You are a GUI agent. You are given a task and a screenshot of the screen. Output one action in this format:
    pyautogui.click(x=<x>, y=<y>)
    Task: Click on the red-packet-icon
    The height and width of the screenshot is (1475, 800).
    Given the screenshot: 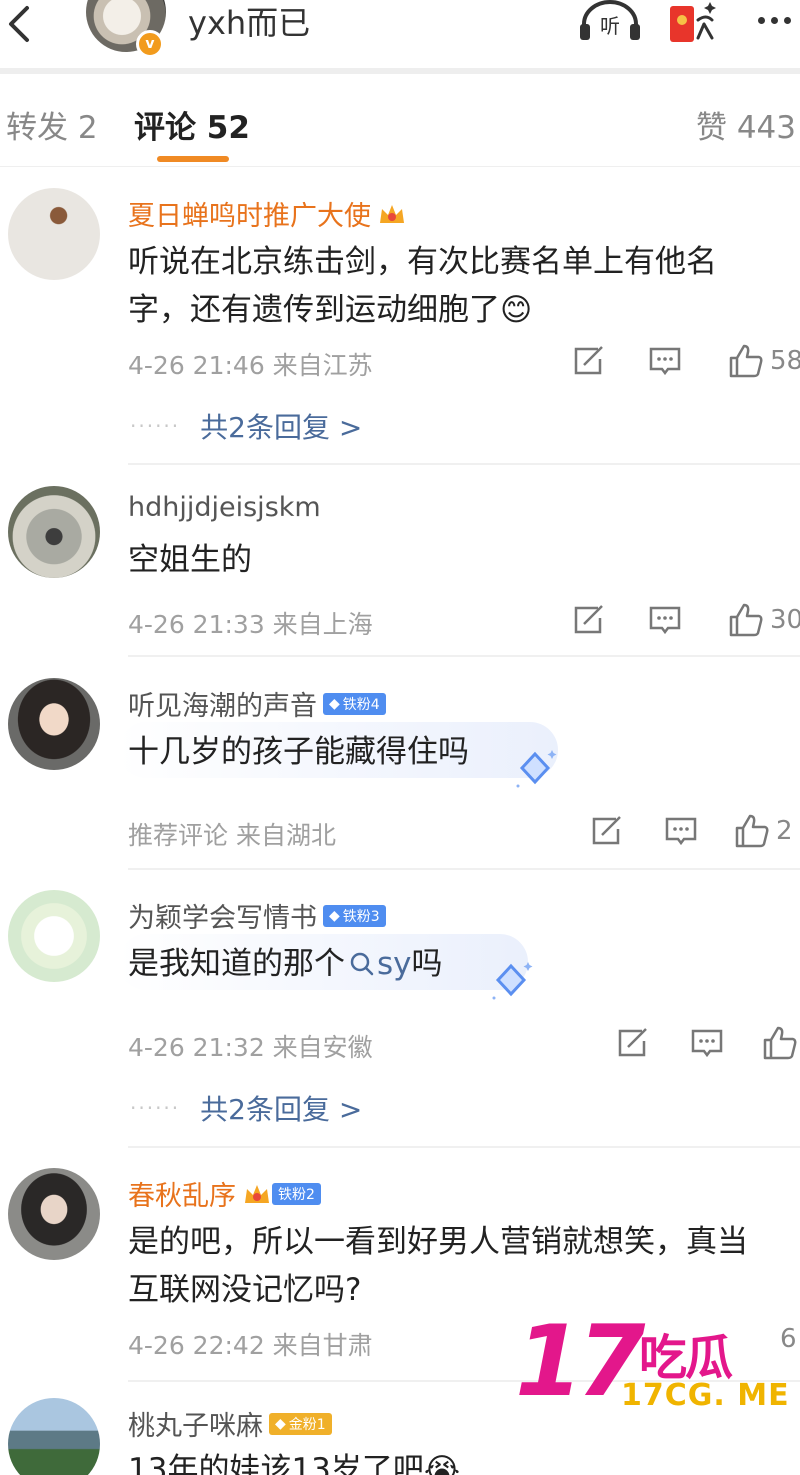 What is the action you would take?
    pyautogui.click(x=693, y=22)
    